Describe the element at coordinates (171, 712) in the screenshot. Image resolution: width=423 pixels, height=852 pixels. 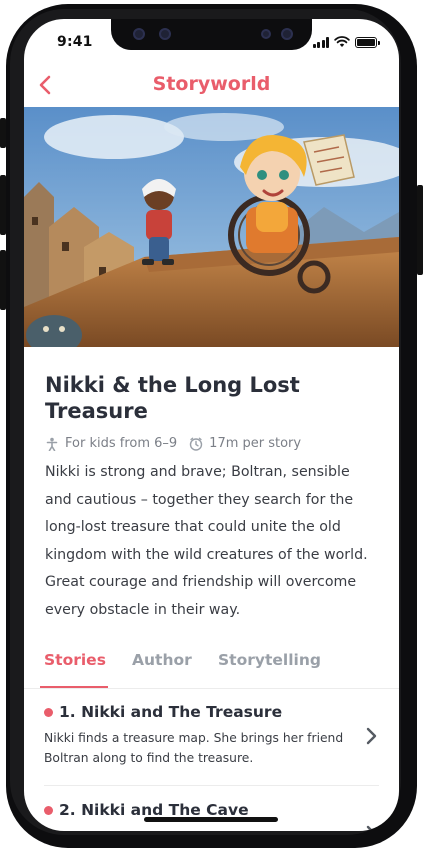
I see `episode-title: 1. Nikki and The Treasure` at that location.